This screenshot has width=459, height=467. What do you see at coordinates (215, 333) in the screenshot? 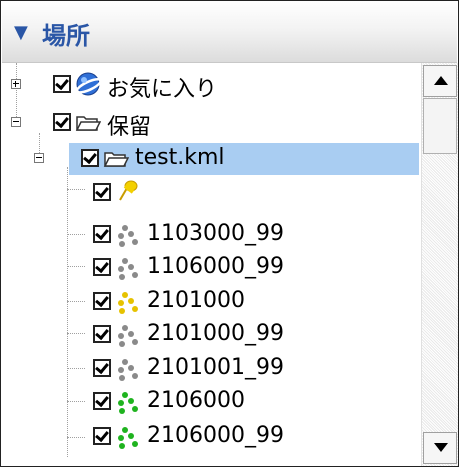
I see `tree-item-label: 2101000_99` at bounding box center [215, 333].